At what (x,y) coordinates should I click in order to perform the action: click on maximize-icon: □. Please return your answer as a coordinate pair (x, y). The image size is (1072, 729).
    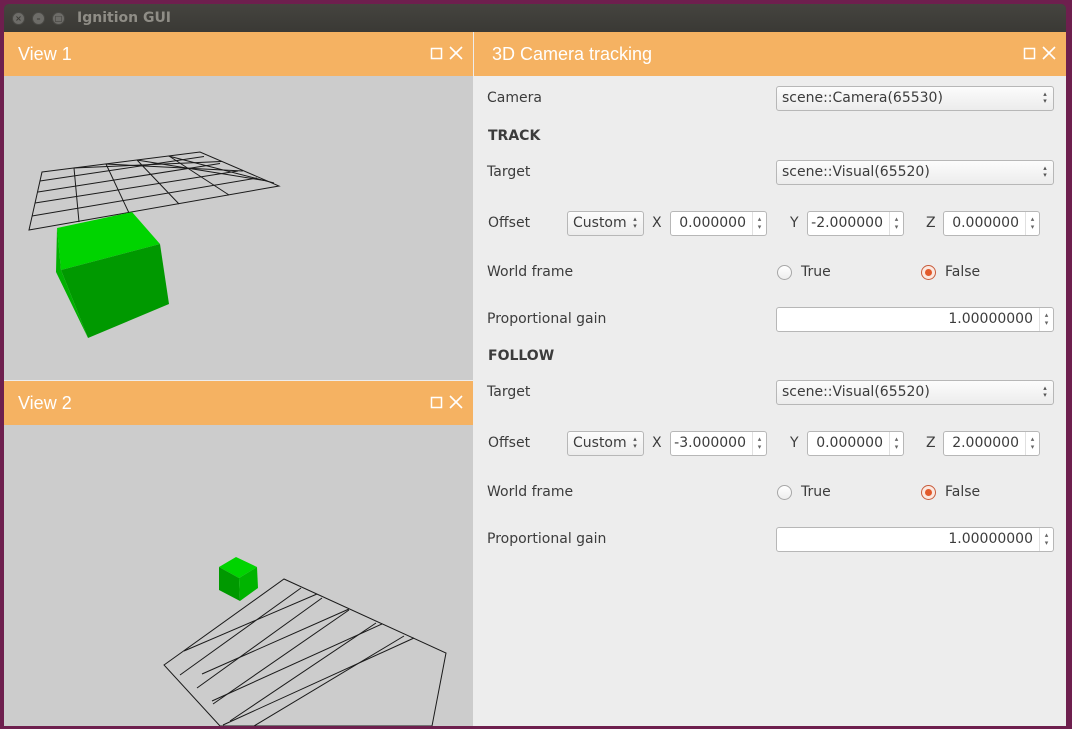
    Looking at the image, I should click on (58, 18).